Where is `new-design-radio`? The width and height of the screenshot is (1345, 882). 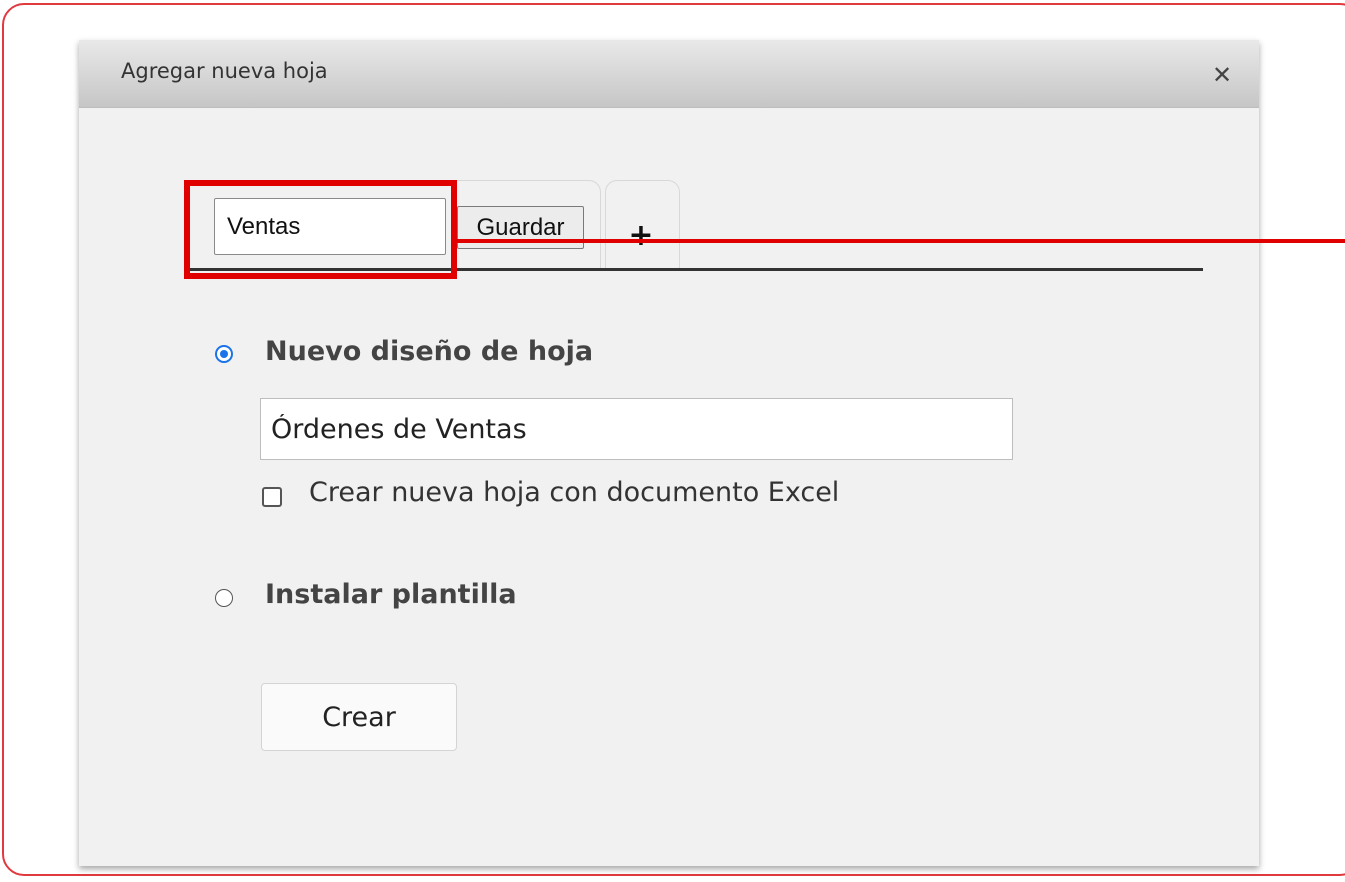 new-design-radio is located at coordinates (224, 354).